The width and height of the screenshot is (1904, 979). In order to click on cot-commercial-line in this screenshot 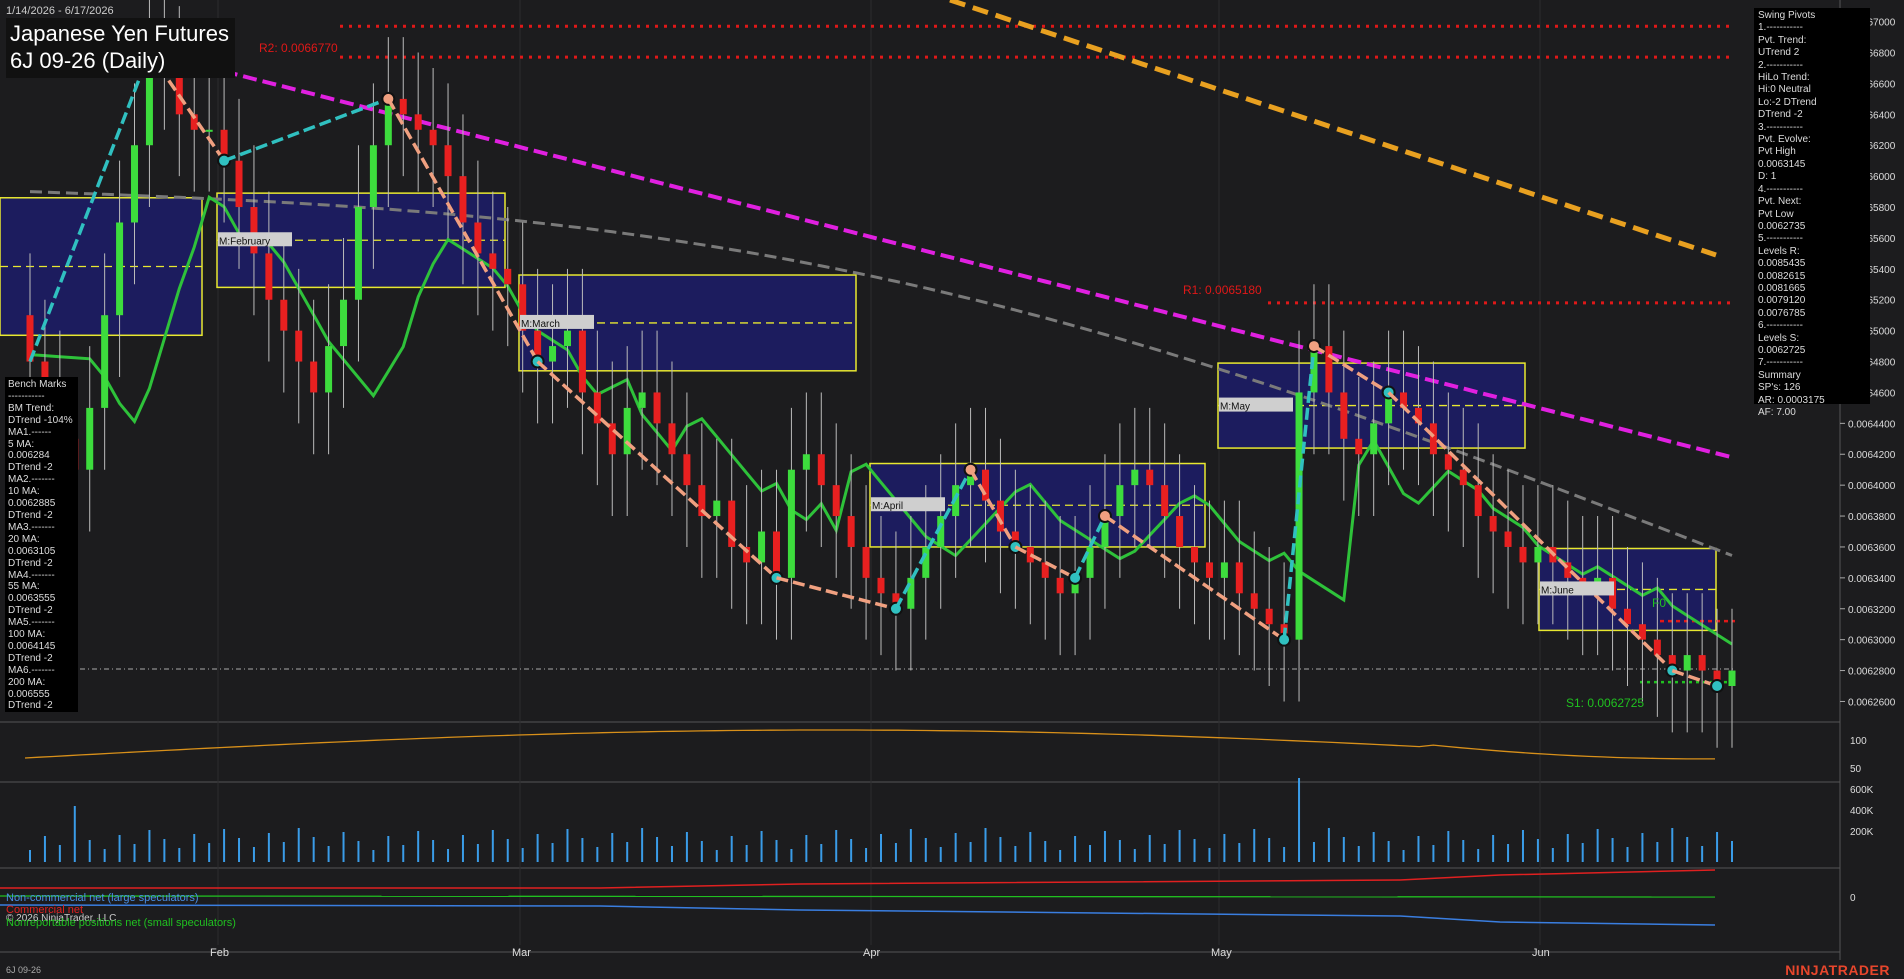, I will do `click(858, 879)`.